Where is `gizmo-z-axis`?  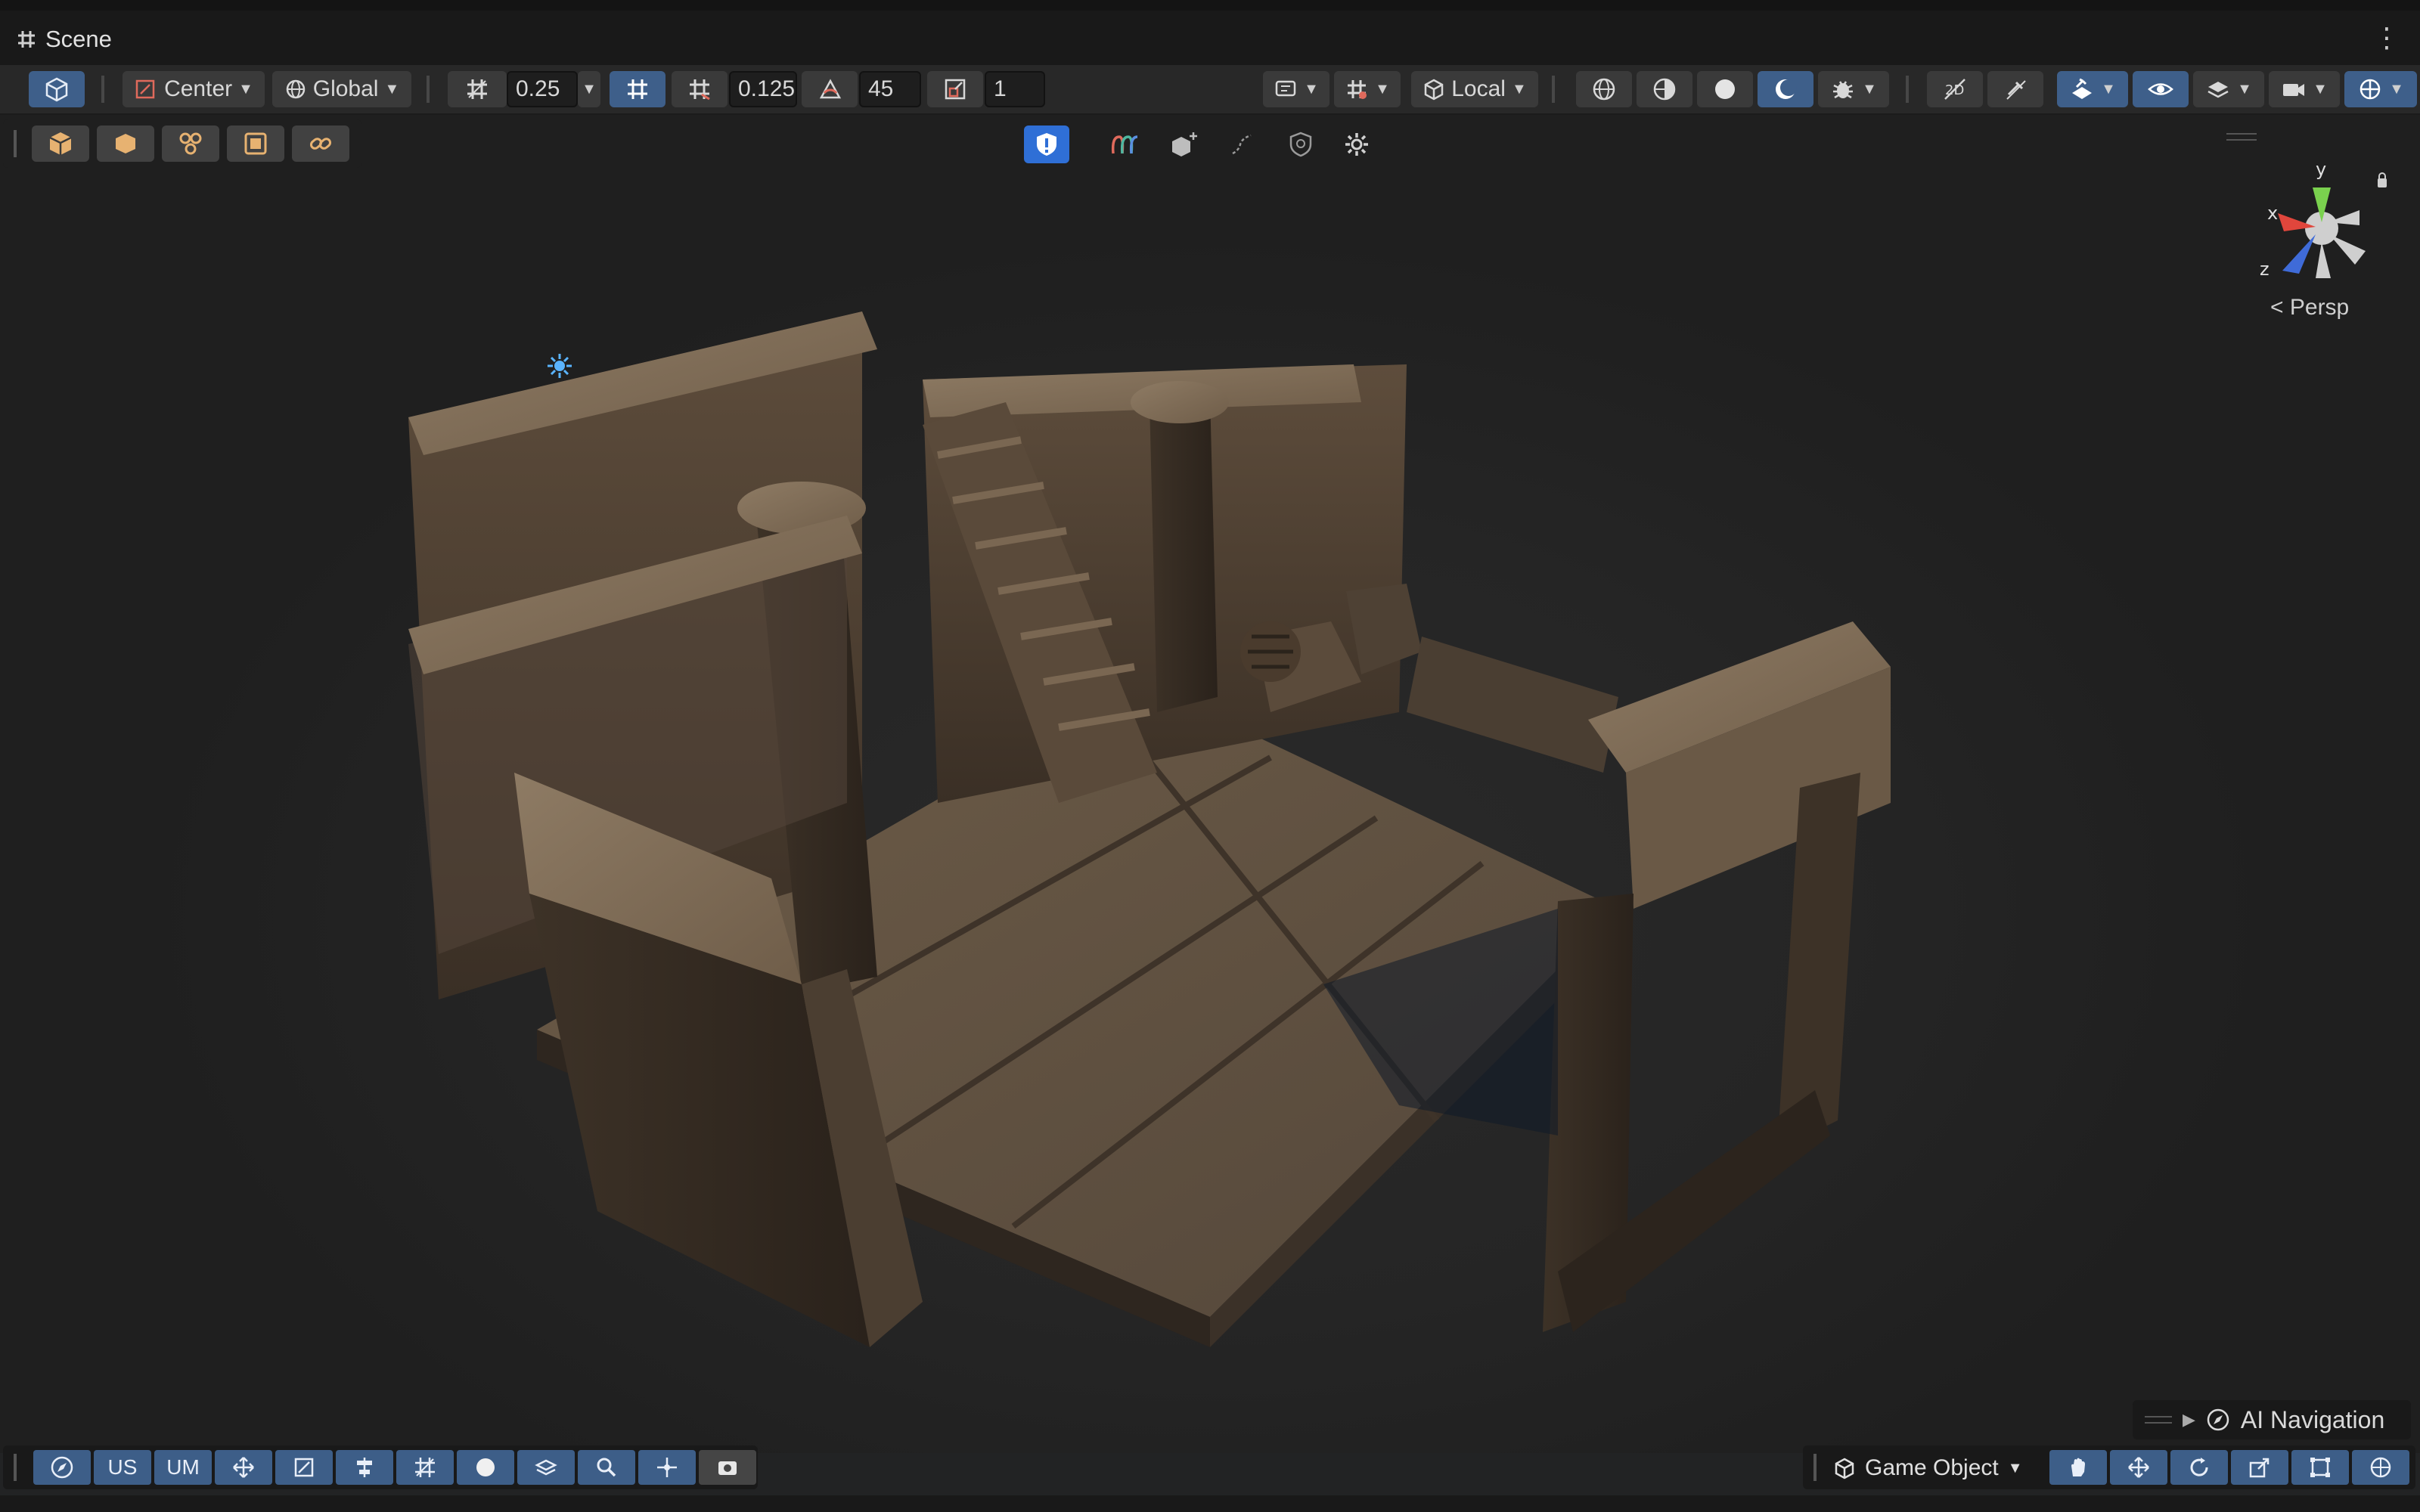
gizmo-z-axis is located at coordinates (2299, 254).